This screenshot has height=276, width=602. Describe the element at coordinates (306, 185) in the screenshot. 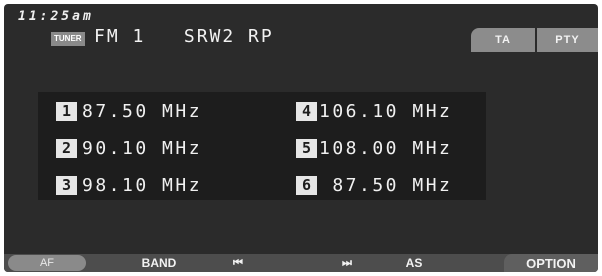

I see `preset-number: 6` at that location.